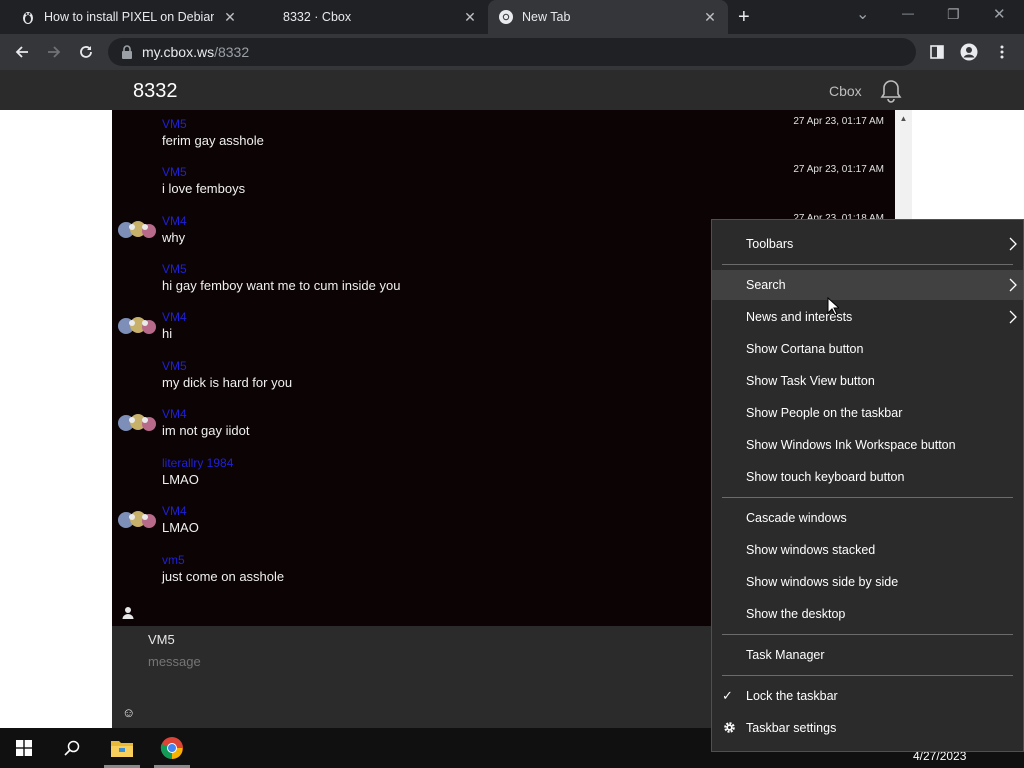 The image size is (1024, 768). I want to click on menu-item-label: Search, so click(766, 285).